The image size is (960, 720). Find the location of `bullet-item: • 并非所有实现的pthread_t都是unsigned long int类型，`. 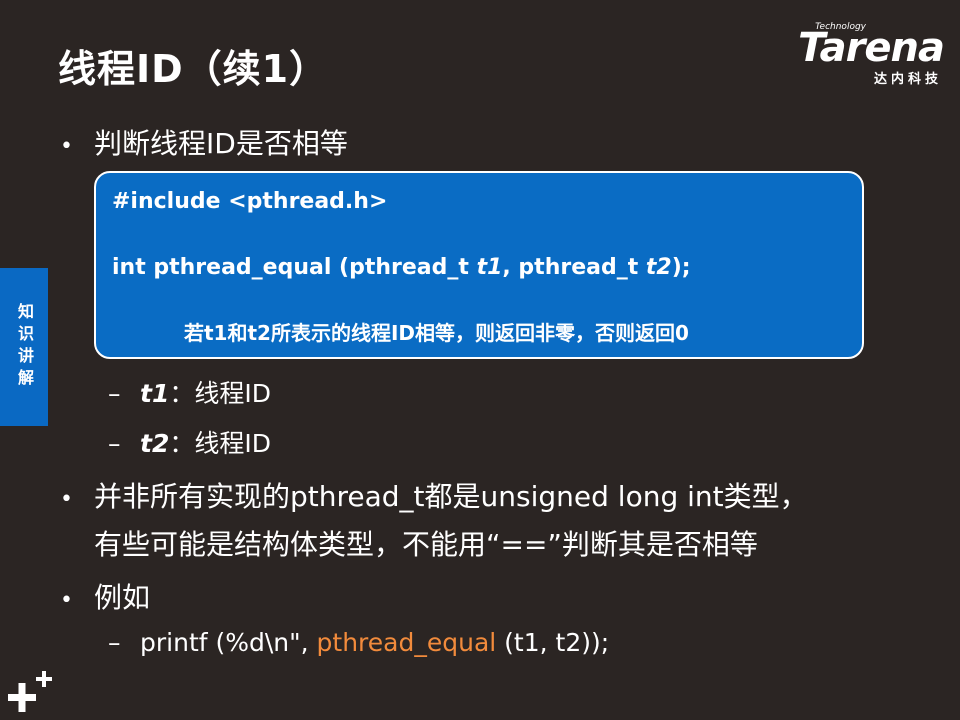

bullet-item: • 并非所有实现的pthread_t都是unsigned long int类型， is located at coordinates (434, 495).